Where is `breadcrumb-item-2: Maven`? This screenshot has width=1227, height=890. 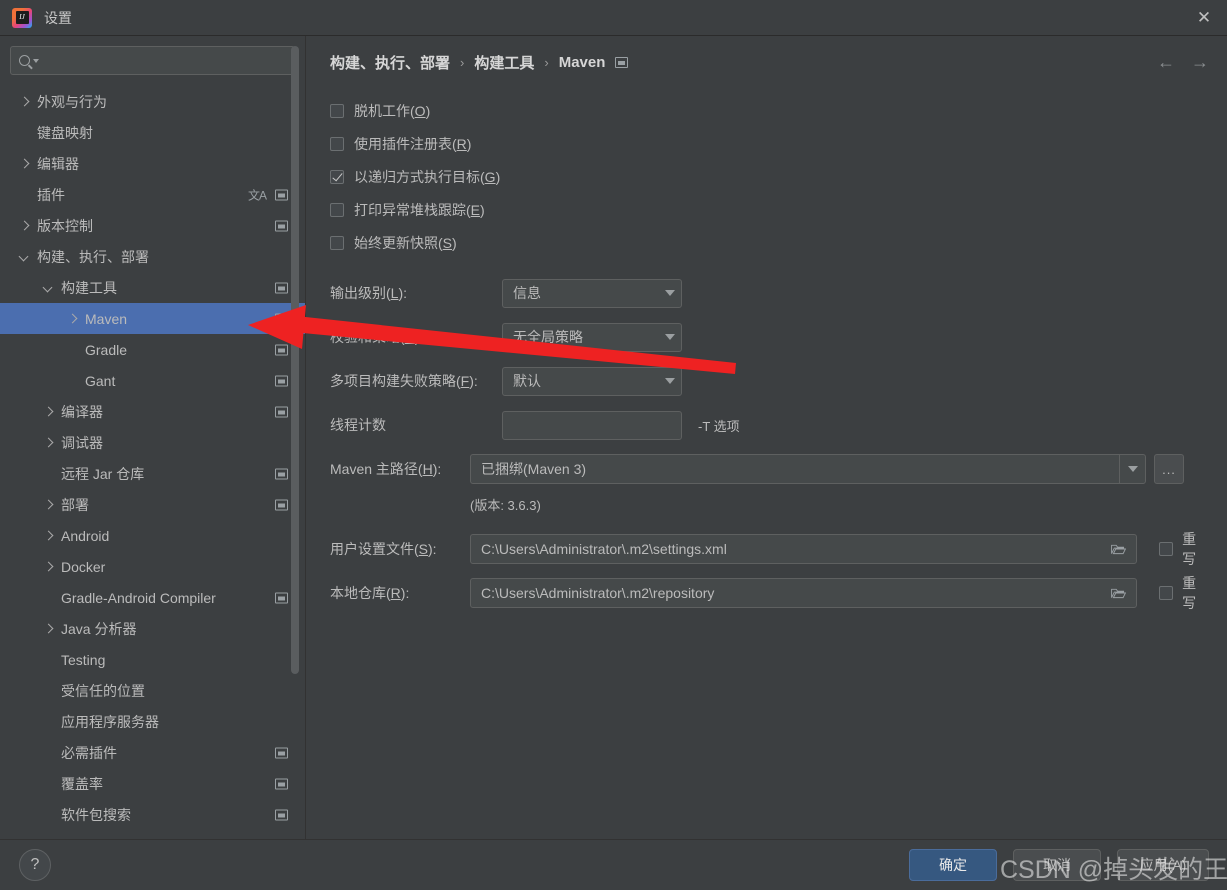
breadcrumb-item-2: Maven is located at coordinates (582, 62).